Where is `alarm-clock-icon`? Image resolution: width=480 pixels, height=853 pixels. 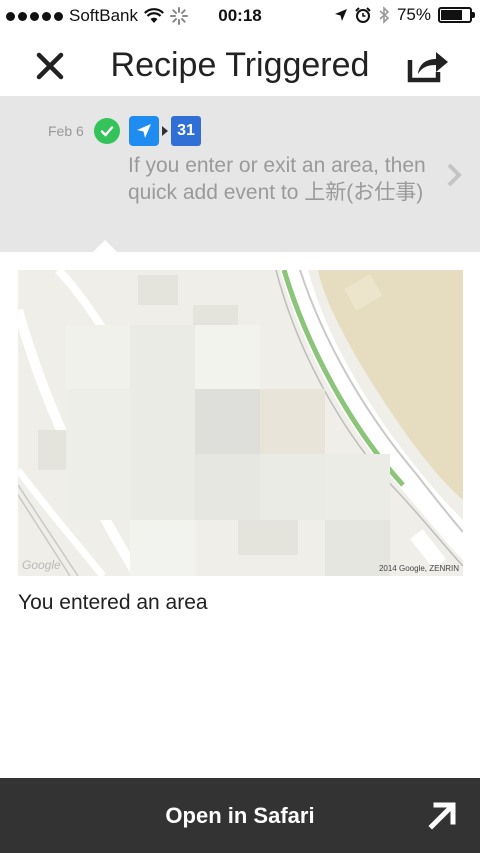
alarm-clock-icon is located at coordinates (363, 15).